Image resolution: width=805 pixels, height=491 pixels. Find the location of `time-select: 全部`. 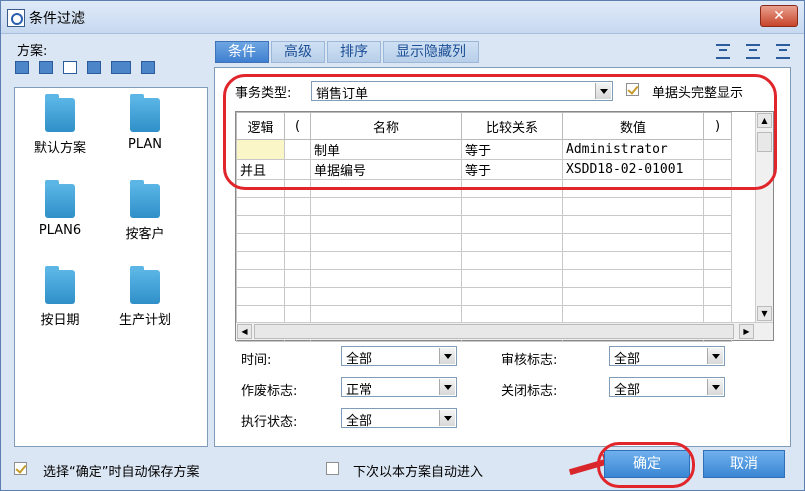

time-select: 全部 is located at coordinates (399, 356).